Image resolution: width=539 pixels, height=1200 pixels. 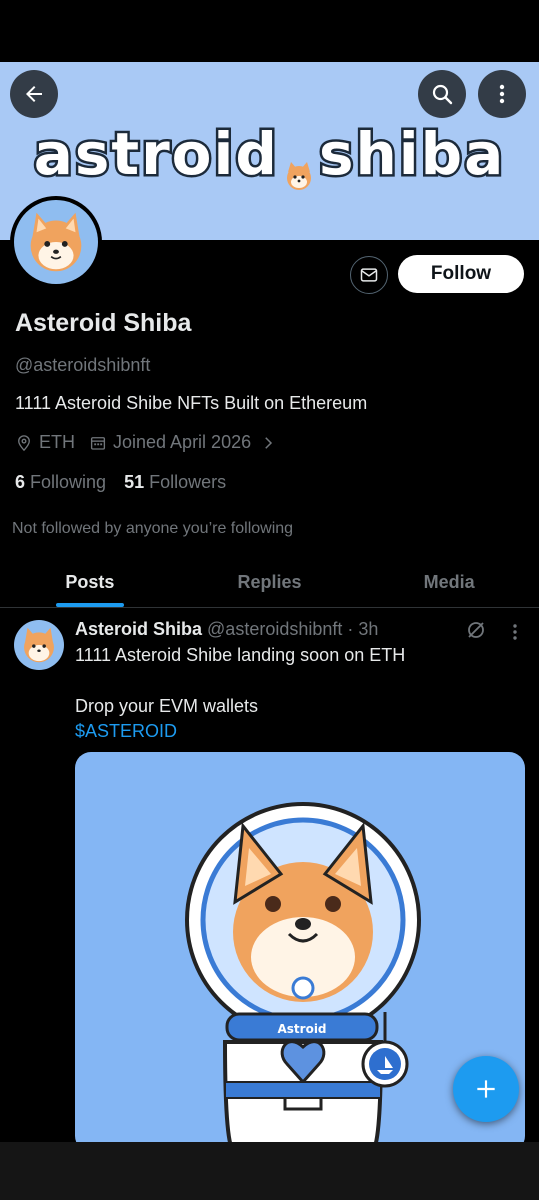 I want to click on following-count: 6, so click(x=20, y=482).